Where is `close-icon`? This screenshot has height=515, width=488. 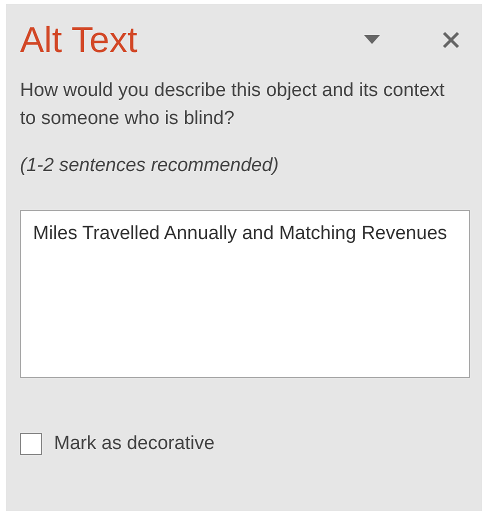
close-icon is located at coordinates (451, 39).